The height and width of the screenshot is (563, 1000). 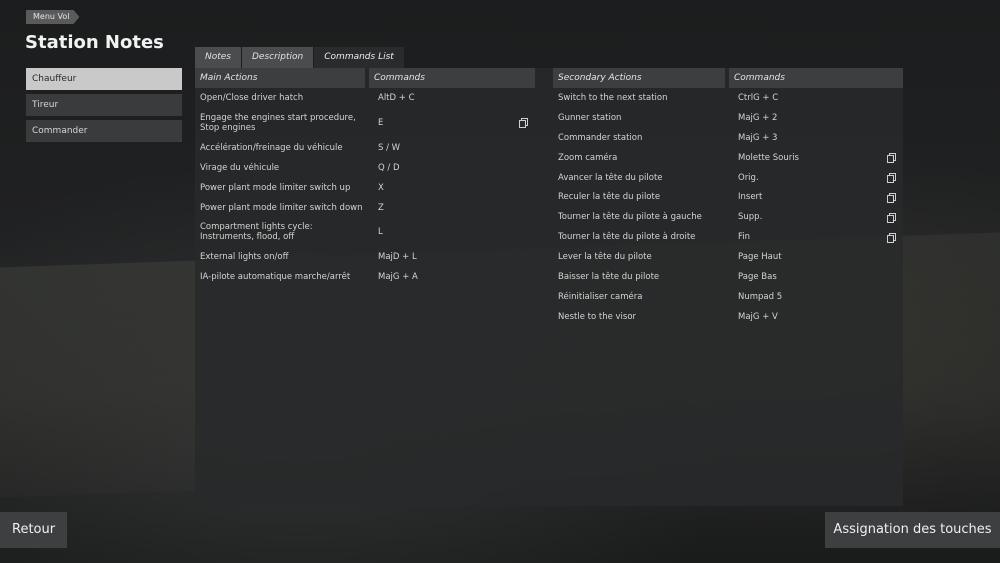 What do you see at coordinates (609, 276) in the screenshot?
I see `action-label: Baisser la tête du pilote` at bounding box center [609, 276].